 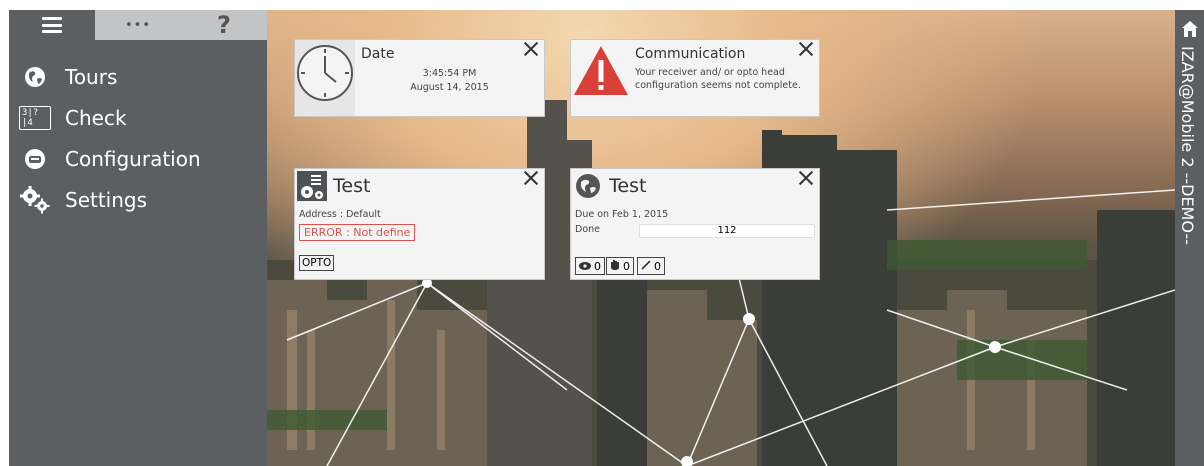 I want to click on hamburger-icon, so click(x=52, y=25).